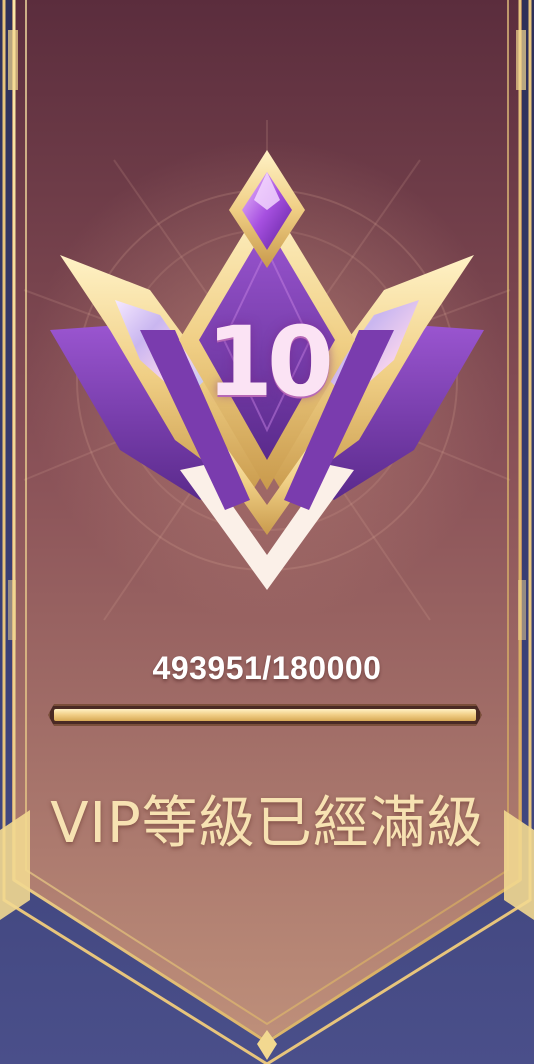  What do you see at coordinates (267, 823) in the screenshot?
I see `vip-max-level-message: VIP等級已經滿級` at bounding box center [267, 823].